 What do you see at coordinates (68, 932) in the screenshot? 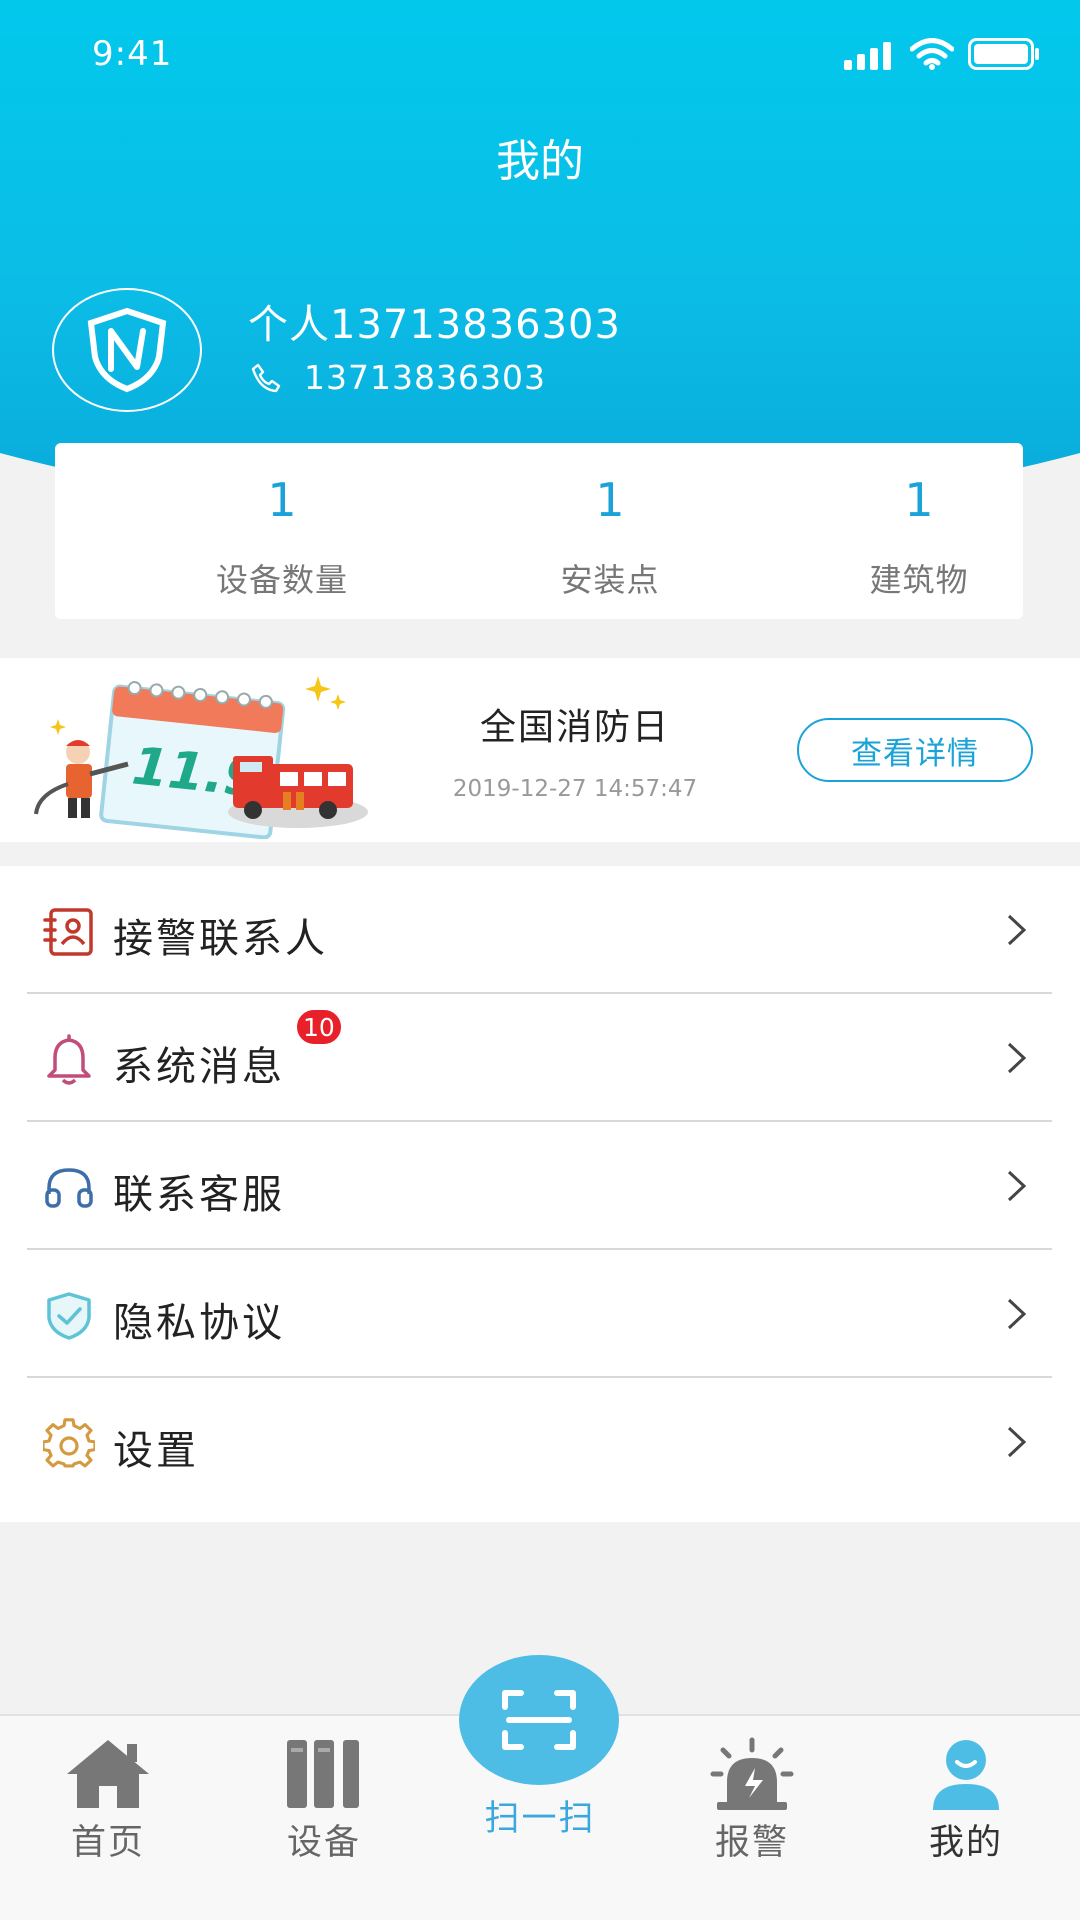
I see `contact-card-icon` at bounding box center [68, 932].